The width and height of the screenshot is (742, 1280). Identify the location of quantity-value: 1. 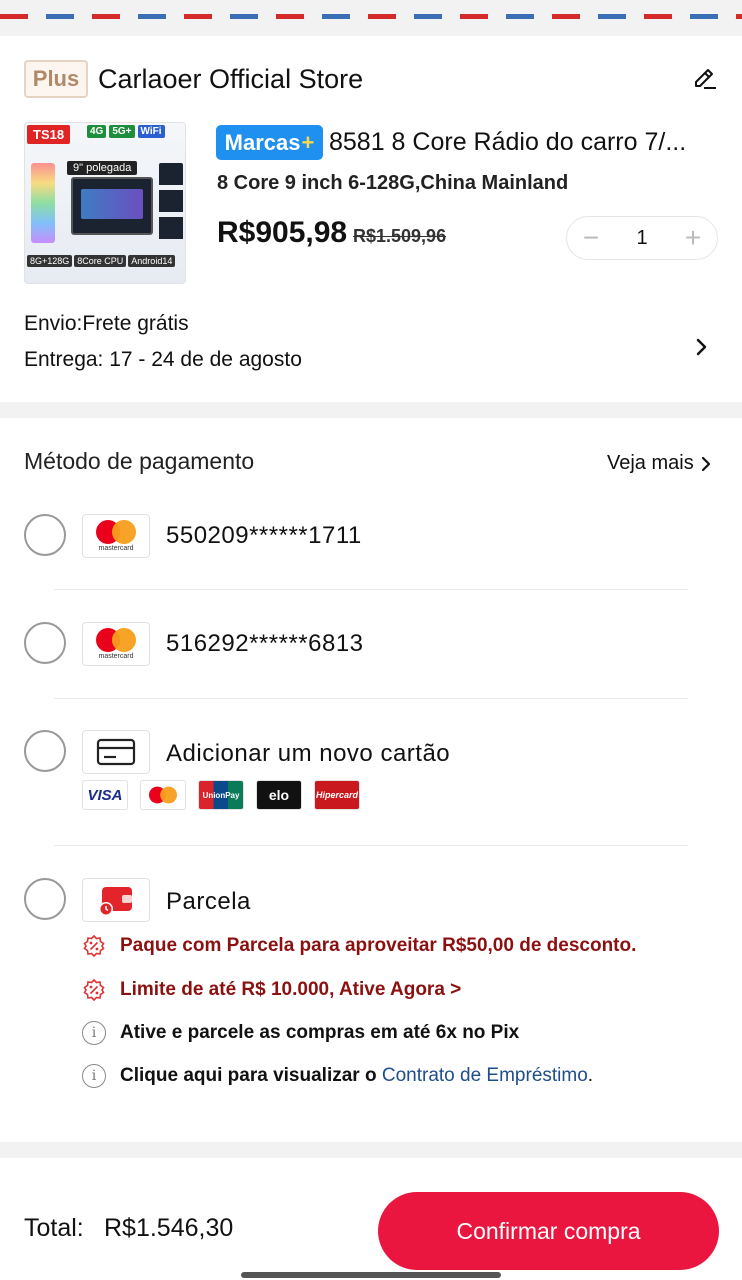
(641, 238).